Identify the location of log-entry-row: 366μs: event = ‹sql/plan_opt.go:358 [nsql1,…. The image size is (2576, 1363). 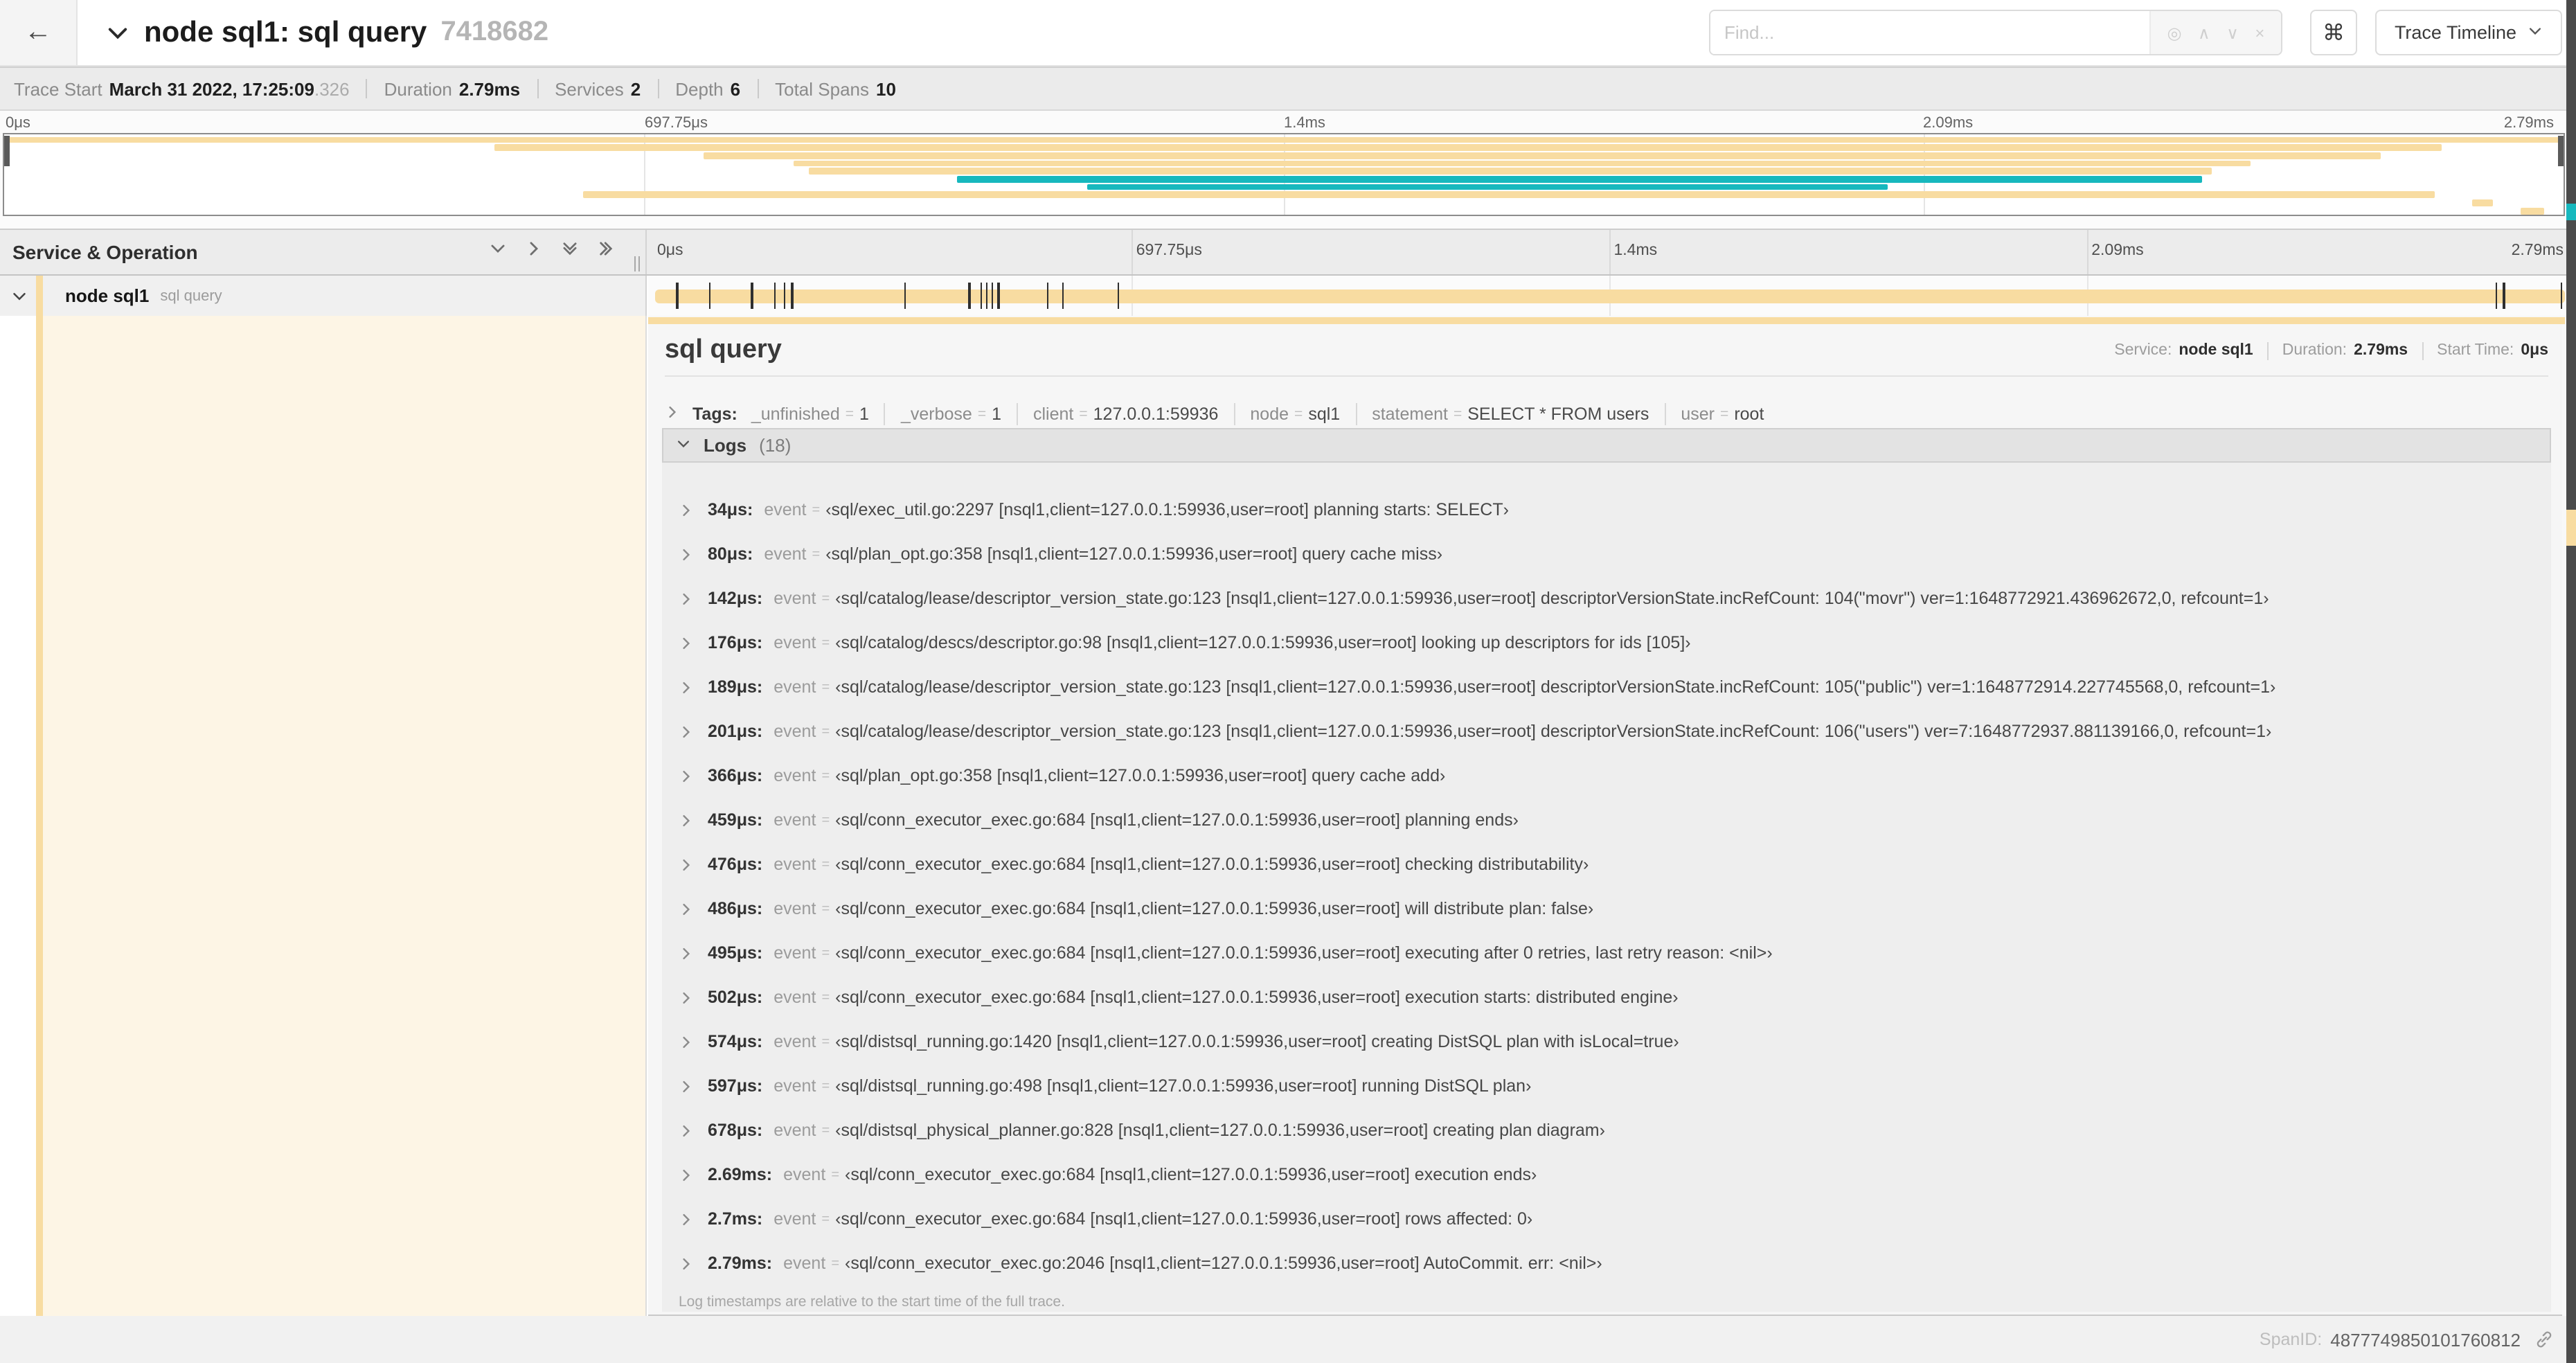
(1606, 776).